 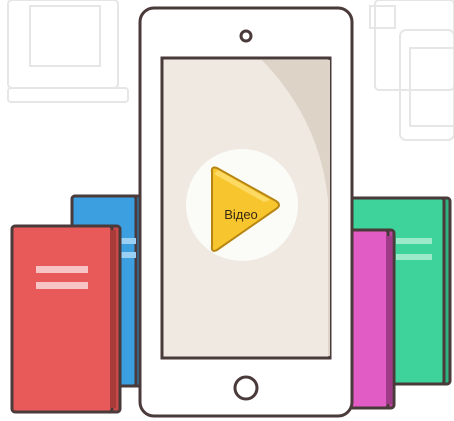 I want to click on book-red, so click(x=66, y=319).